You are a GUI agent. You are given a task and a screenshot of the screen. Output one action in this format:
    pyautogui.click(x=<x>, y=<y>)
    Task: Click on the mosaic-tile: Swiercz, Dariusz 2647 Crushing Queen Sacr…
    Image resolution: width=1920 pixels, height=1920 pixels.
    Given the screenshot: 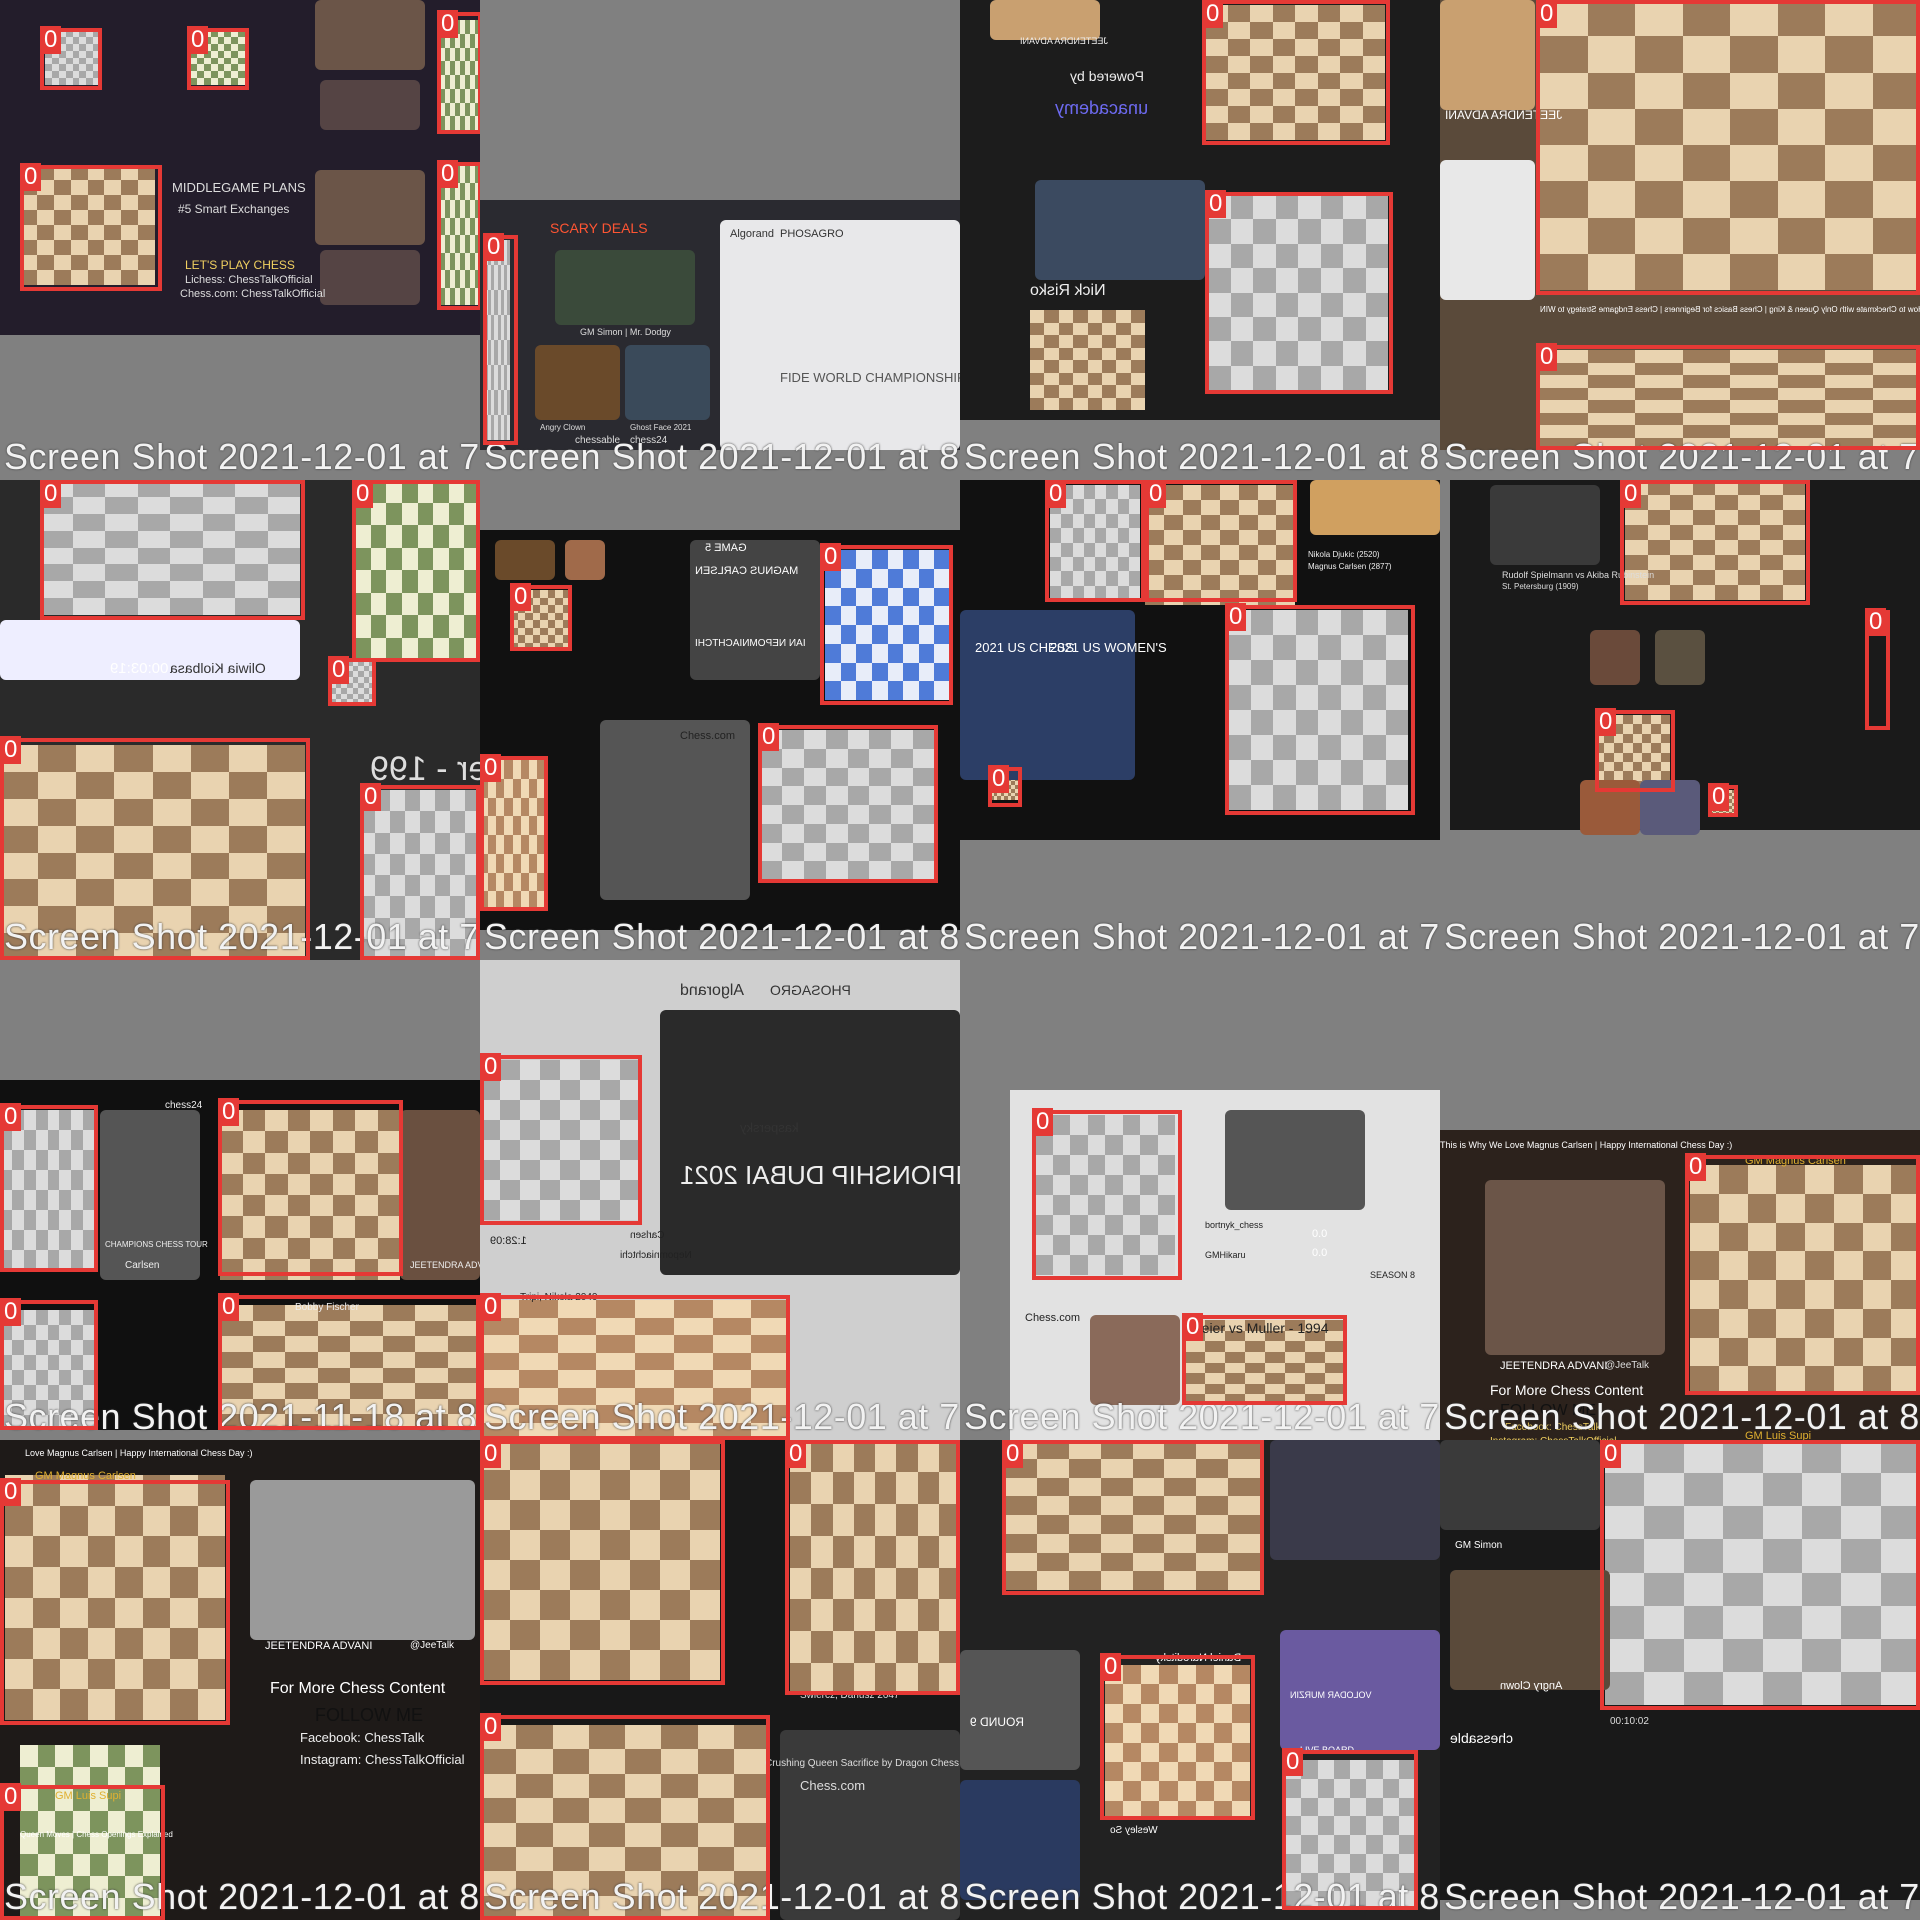 What is the action you would take?
    pyautogui.click(x=720, y=1680)
    